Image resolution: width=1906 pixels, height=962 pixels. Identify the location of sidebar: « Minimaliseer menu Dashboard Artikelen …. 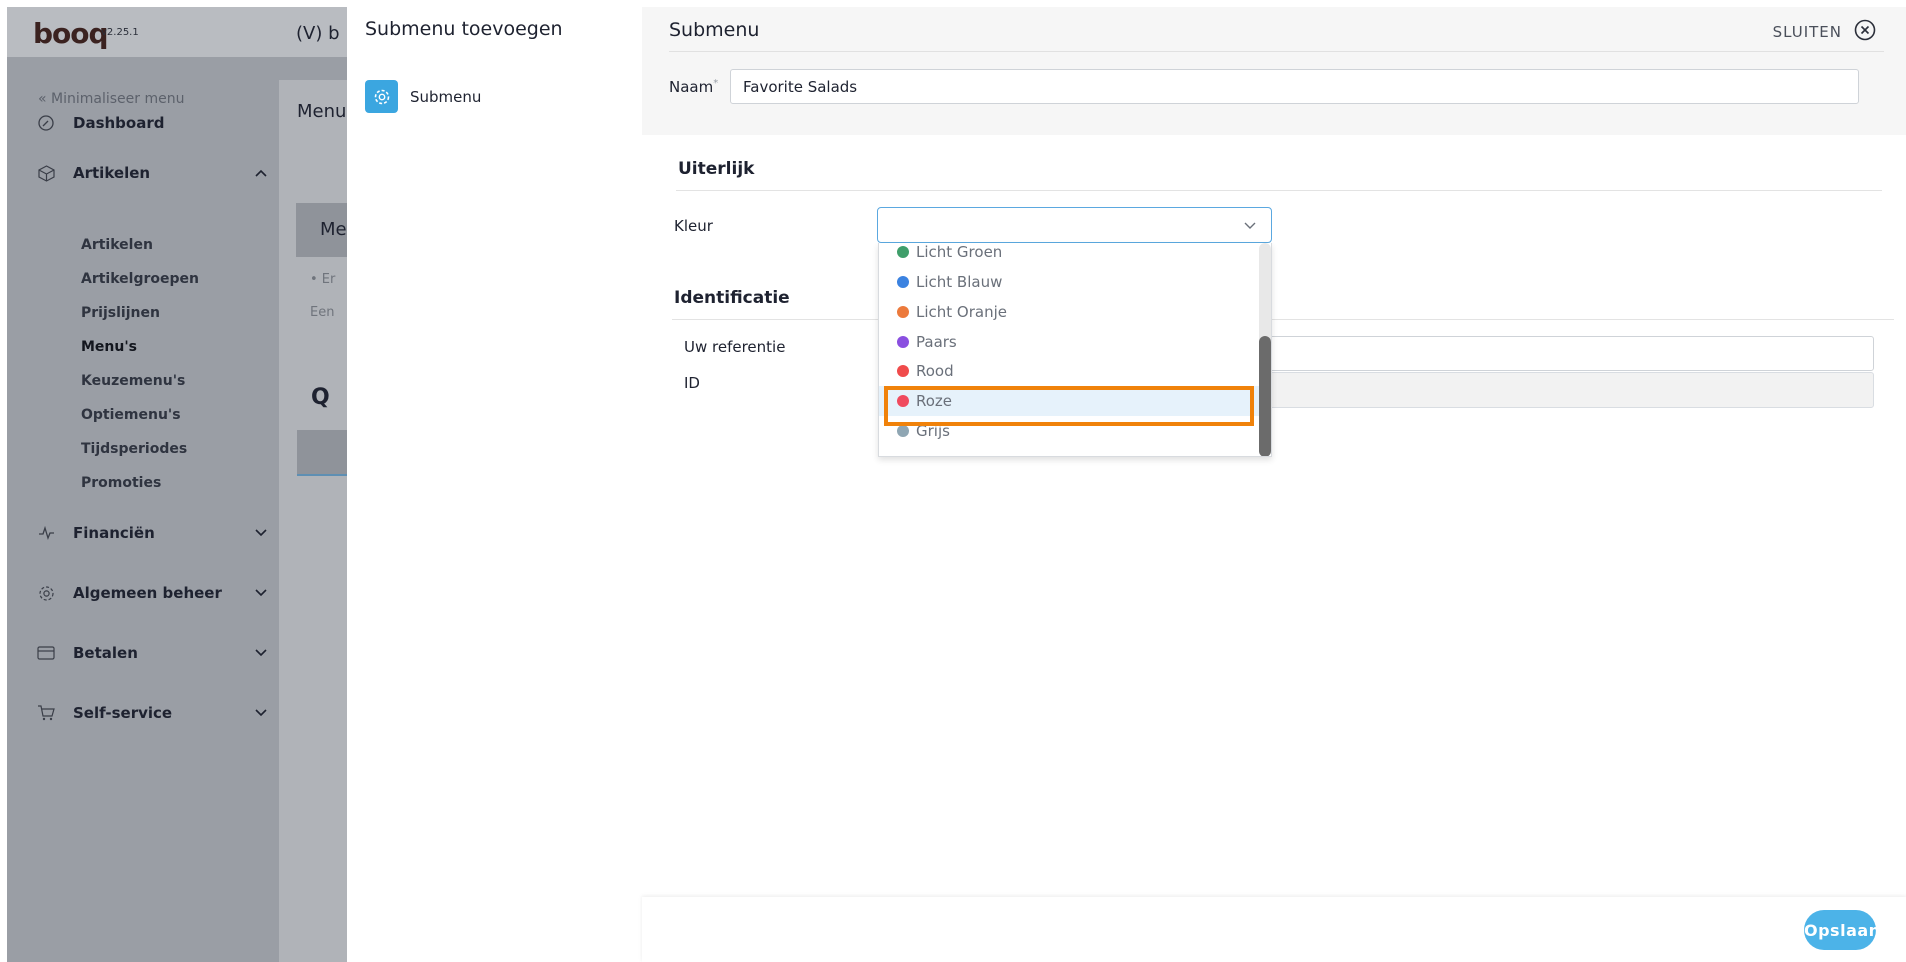
(143, 509).